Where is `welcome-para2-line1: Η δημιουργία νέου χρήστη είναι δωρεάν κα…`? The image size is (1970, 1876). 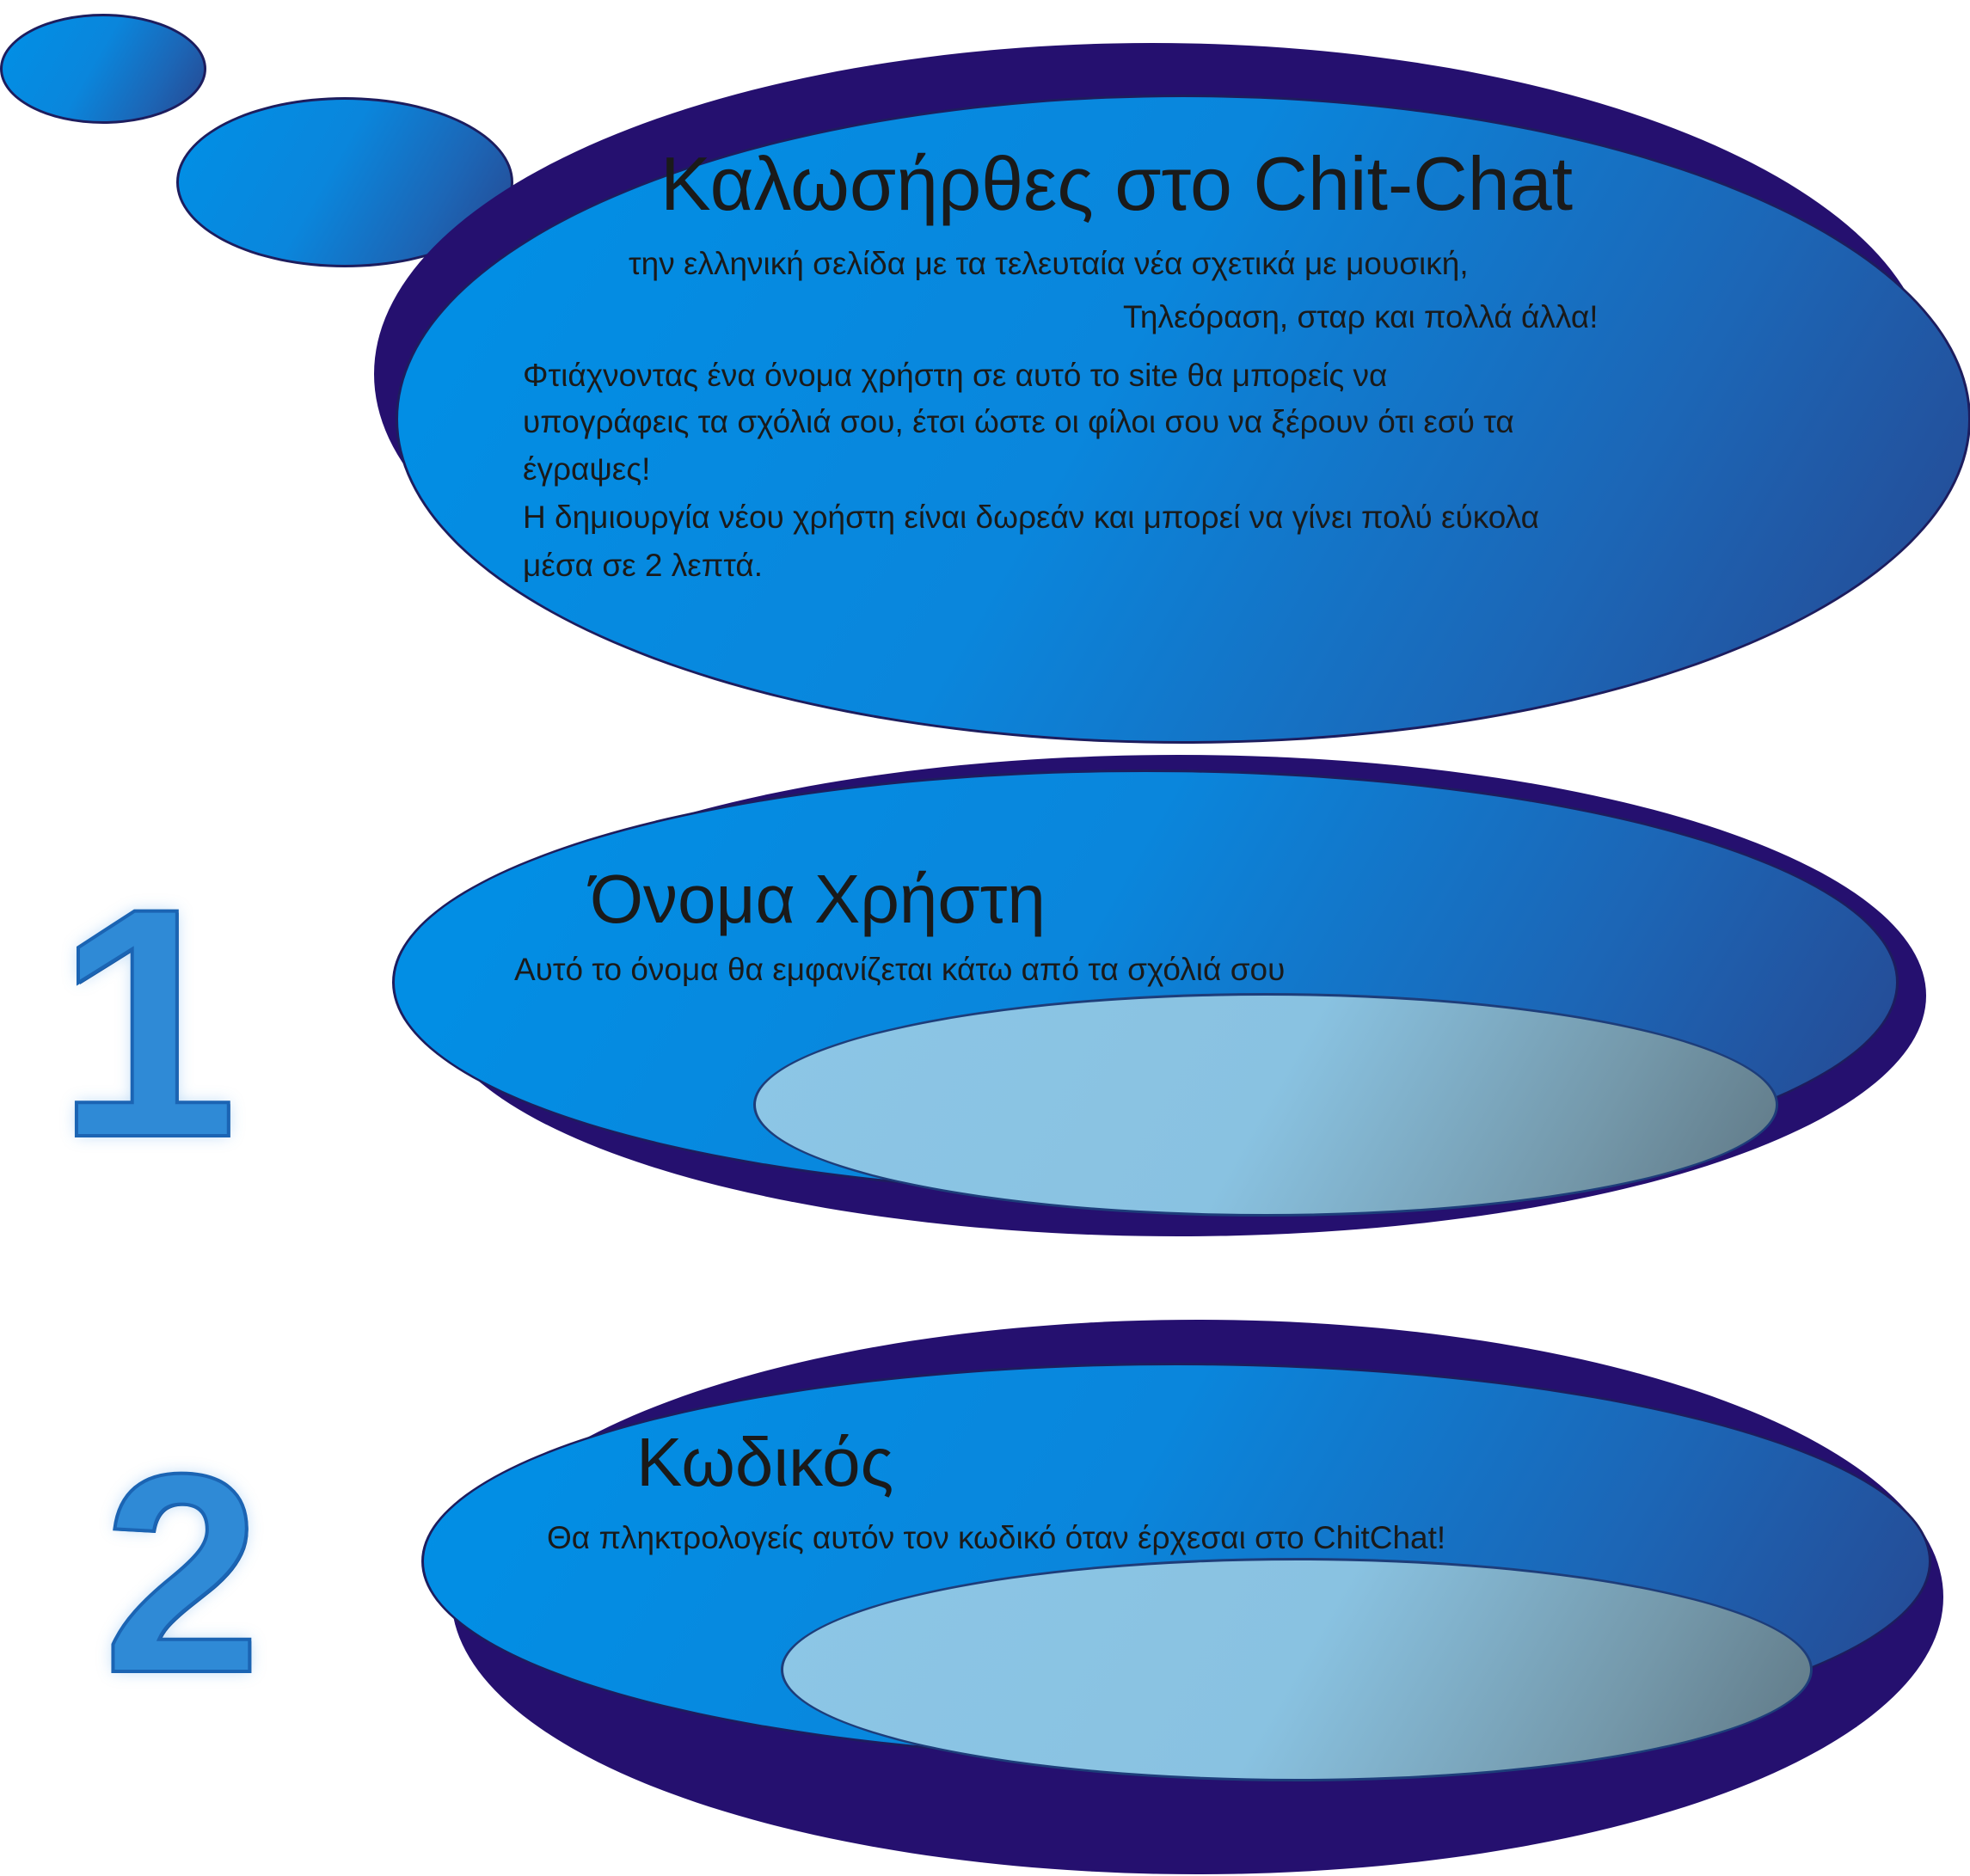
welcome-para2-line1: Η δημιουργία νέου χρήστη είναι δωρεάν κα… is located at coordinates (1031, 517).